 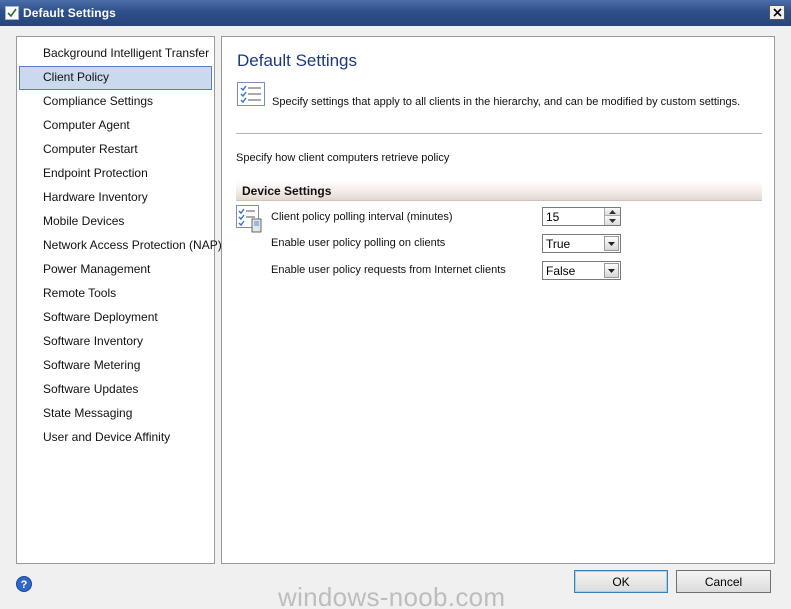 What do you see at coordinates (69, 13) in the screenshot?
I see `window-title: Default Settings` at bounding box center [69, 13].